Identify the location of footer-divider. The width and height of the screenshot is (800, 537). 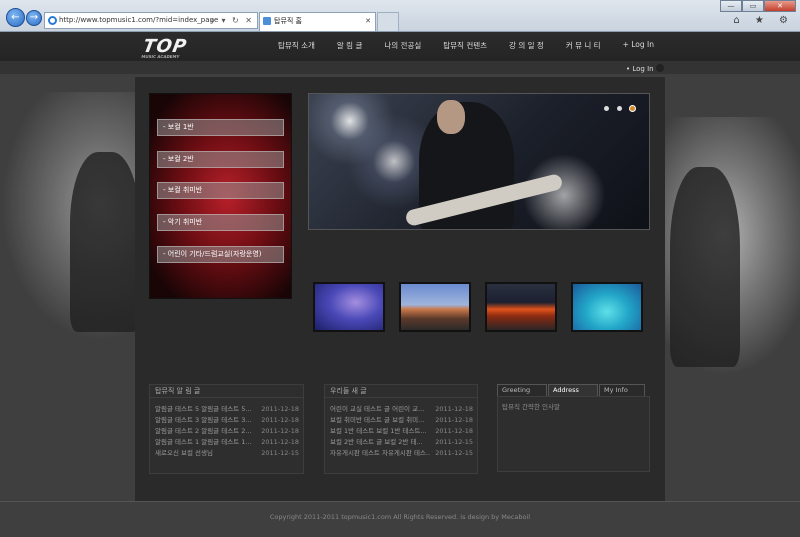
(400, 501).